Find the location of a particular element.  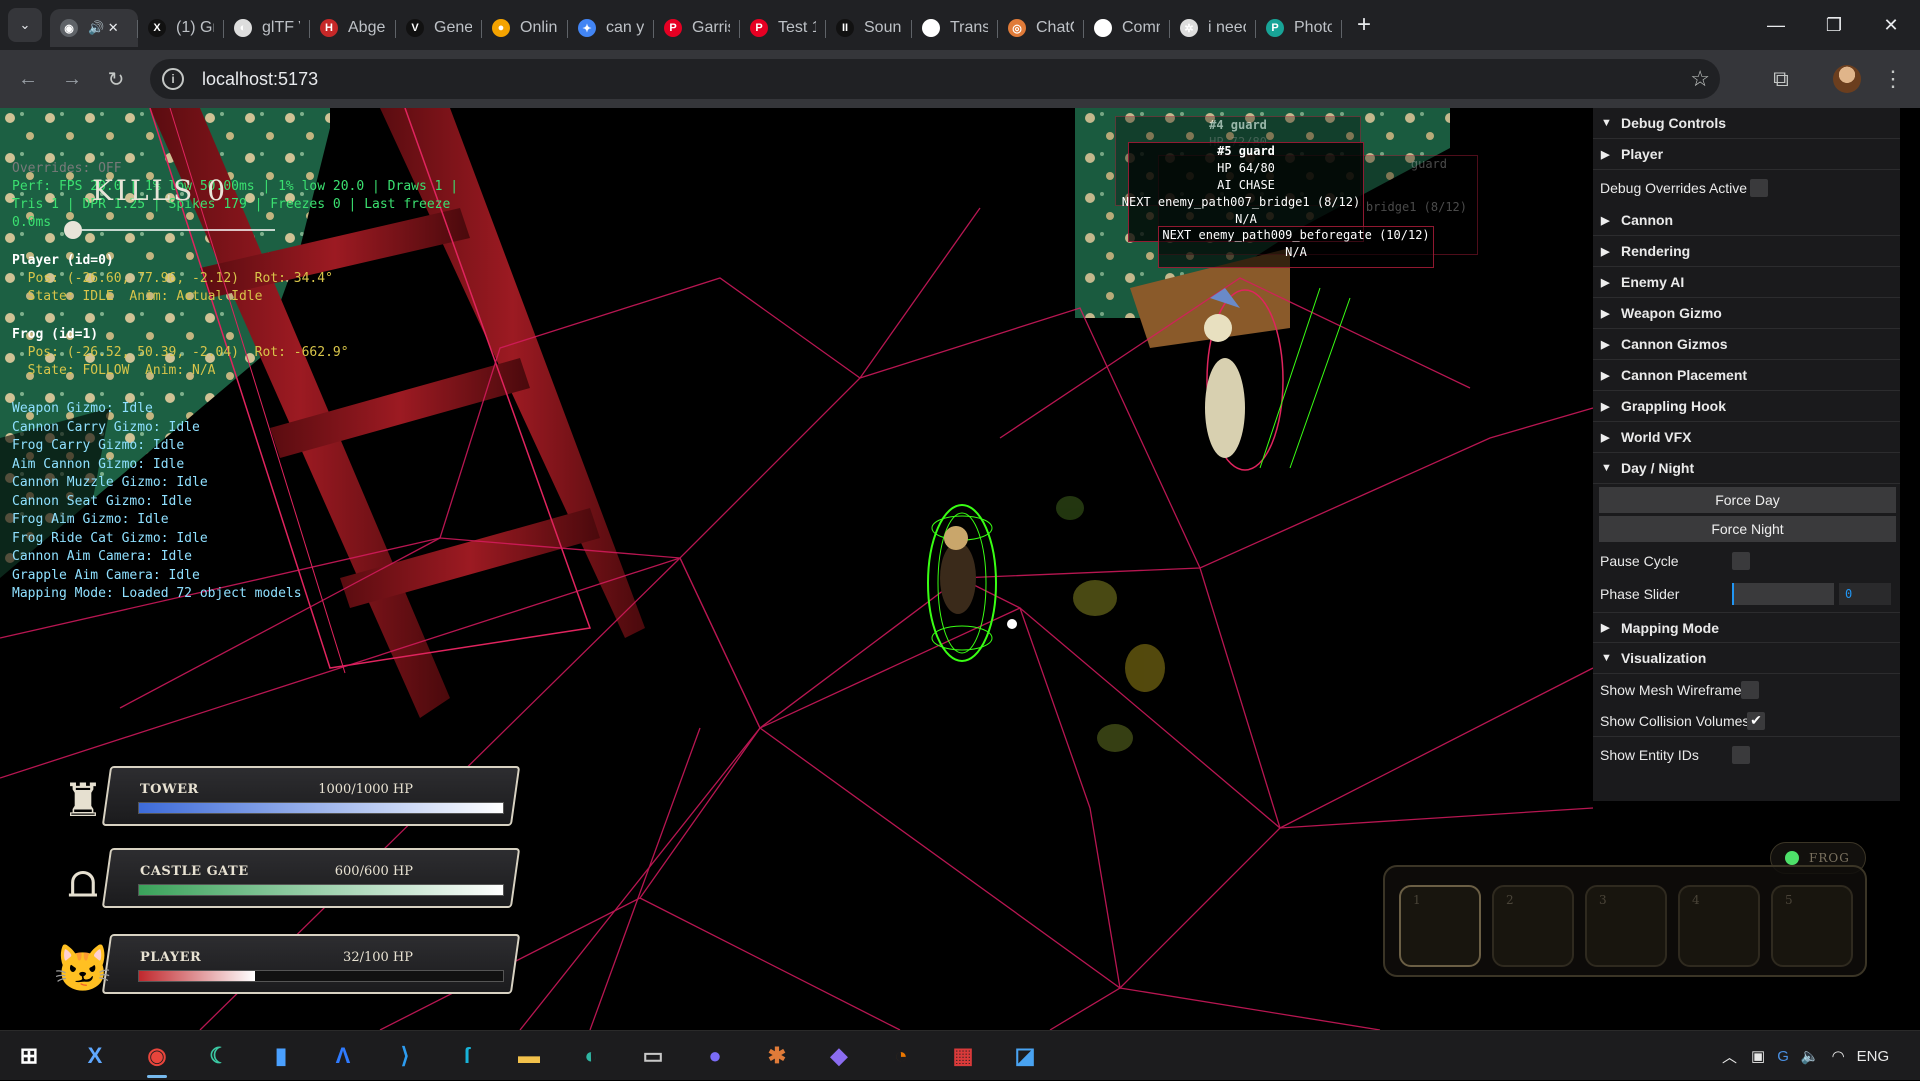

menu-kebab-icon: ⋮ is located at coordinates (1893, 79).